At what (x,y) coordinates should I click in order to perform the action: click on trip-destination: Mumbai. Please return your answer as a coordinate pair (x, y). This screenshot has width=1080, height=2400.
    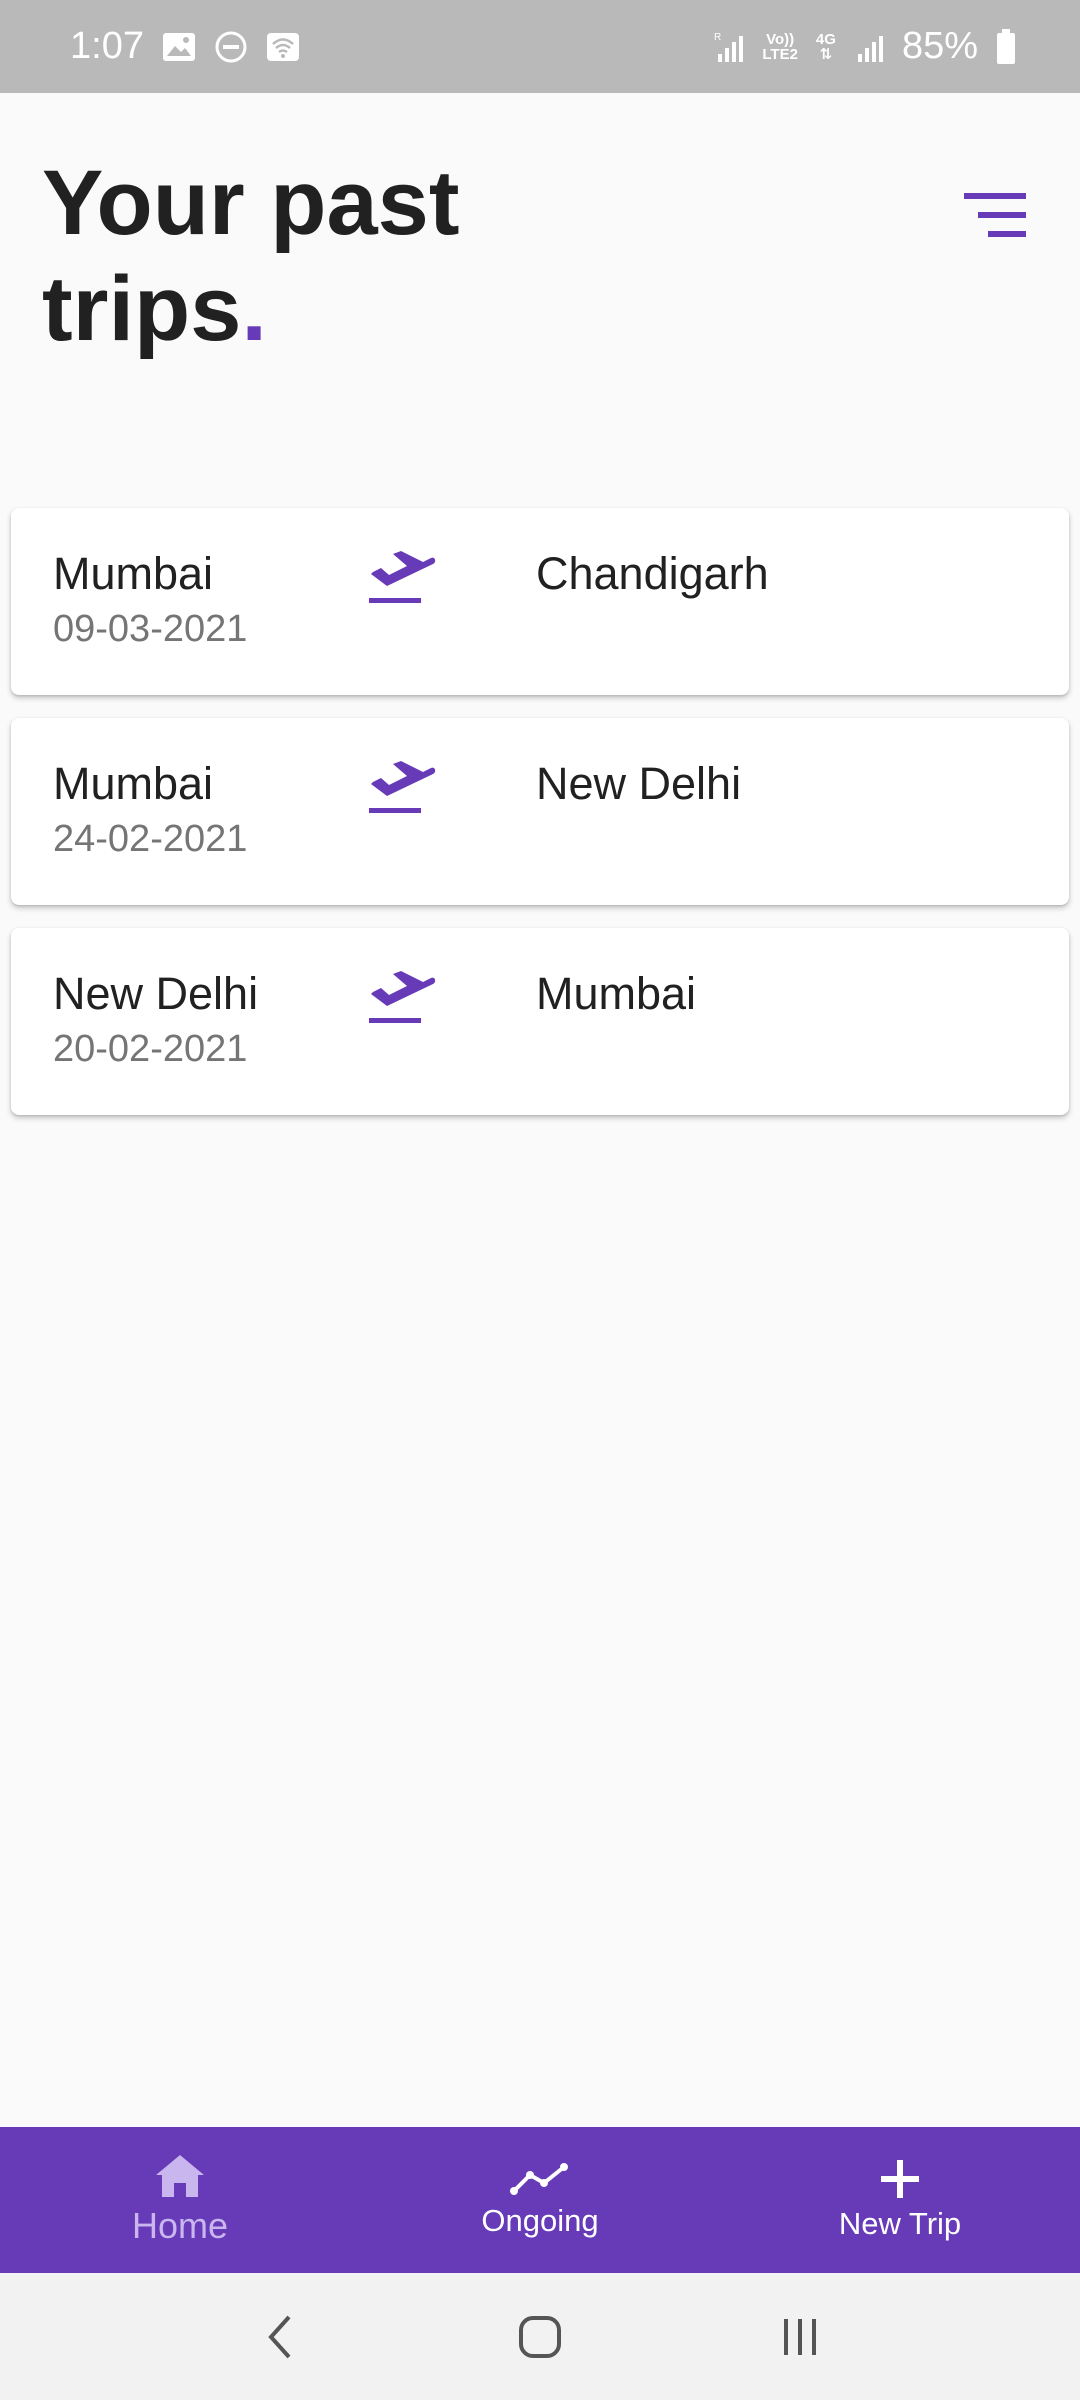
    Looking at the image, I should click on (616, 993).